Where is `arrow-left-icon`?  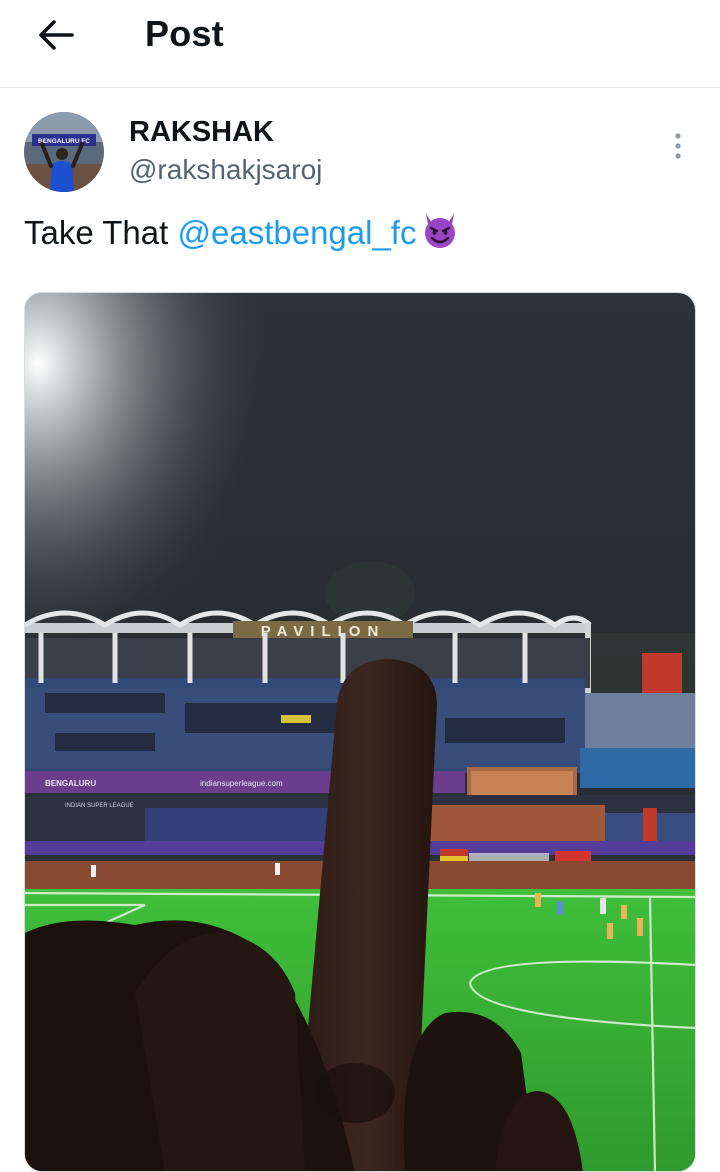
arrow-left-icon is located at coordinates (56, 35).